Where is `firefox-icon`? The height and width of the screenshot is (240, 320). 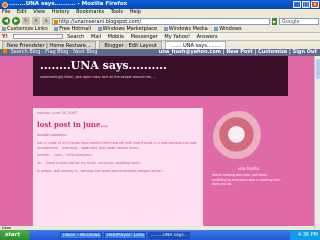 firefox-icon is located at coordinates (5, 4).